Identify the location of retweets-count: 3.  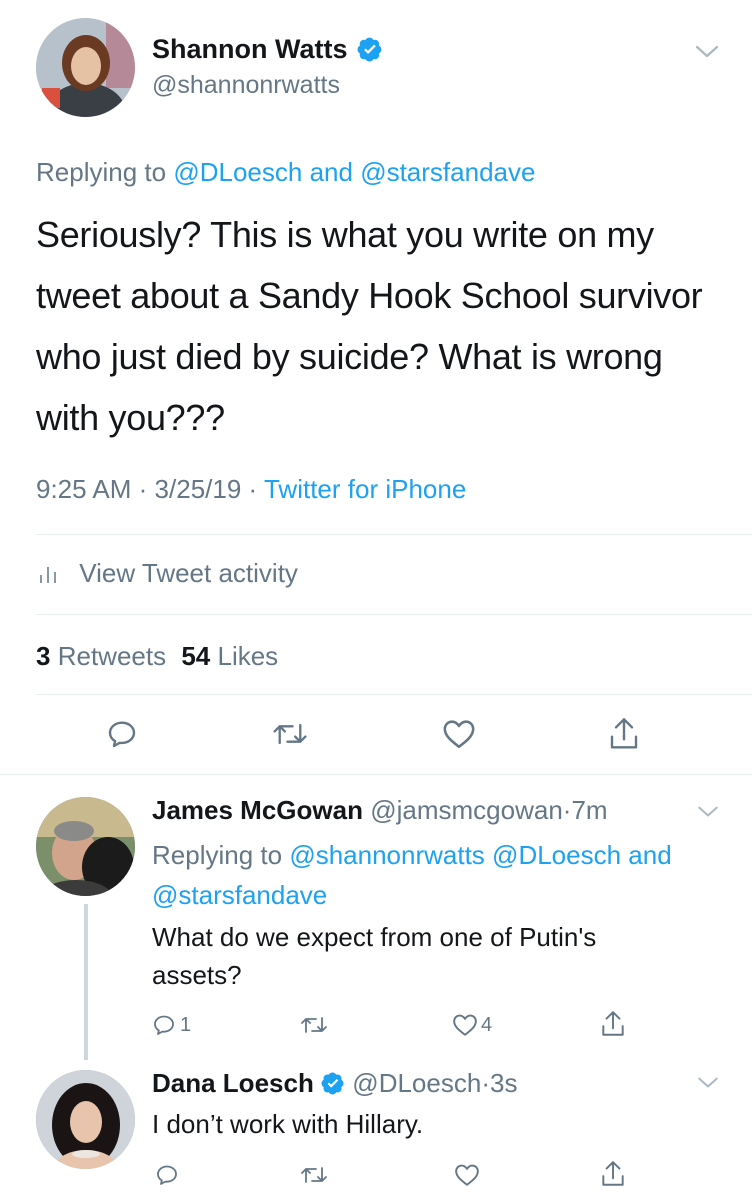
(43, 656).